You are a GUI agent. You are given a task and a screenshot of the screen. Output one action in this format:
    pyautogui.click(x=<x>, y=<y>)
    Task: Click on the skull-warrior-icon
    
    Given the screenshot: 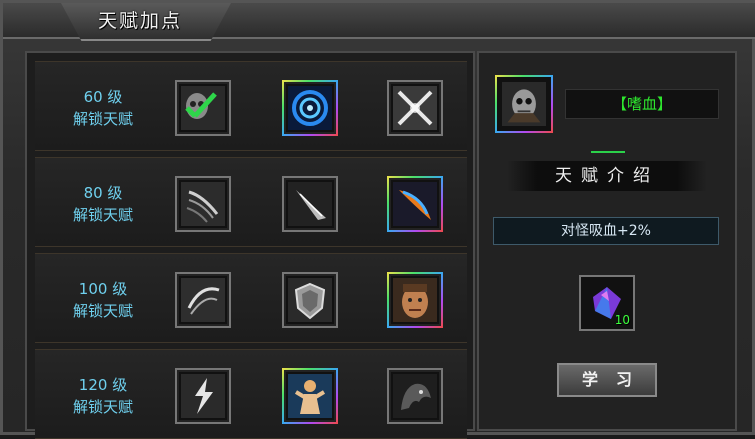 What is the action you would take?
    pyautogui.click(x=524, y=104)
    